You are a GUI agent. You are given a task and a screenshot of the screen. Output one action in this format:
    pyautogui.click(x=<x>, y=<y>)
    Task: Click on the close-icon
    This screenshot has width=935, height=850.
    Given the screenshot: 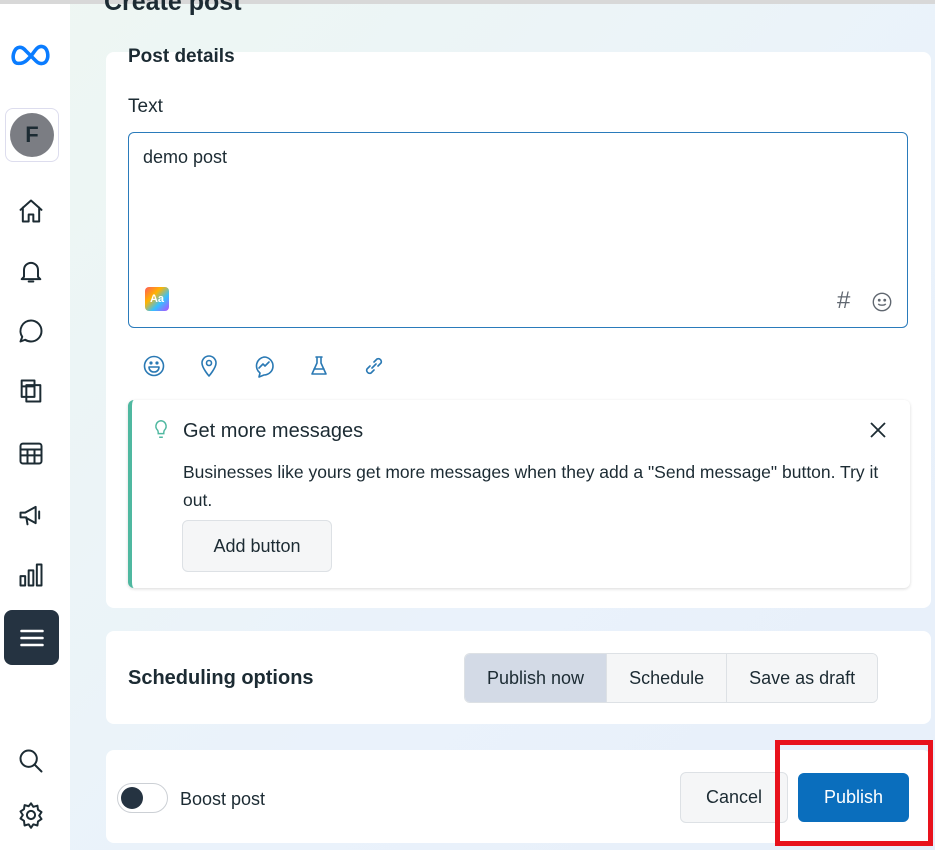 What is the action you would take?
    pyautogui.click(x=878, y=432)
    